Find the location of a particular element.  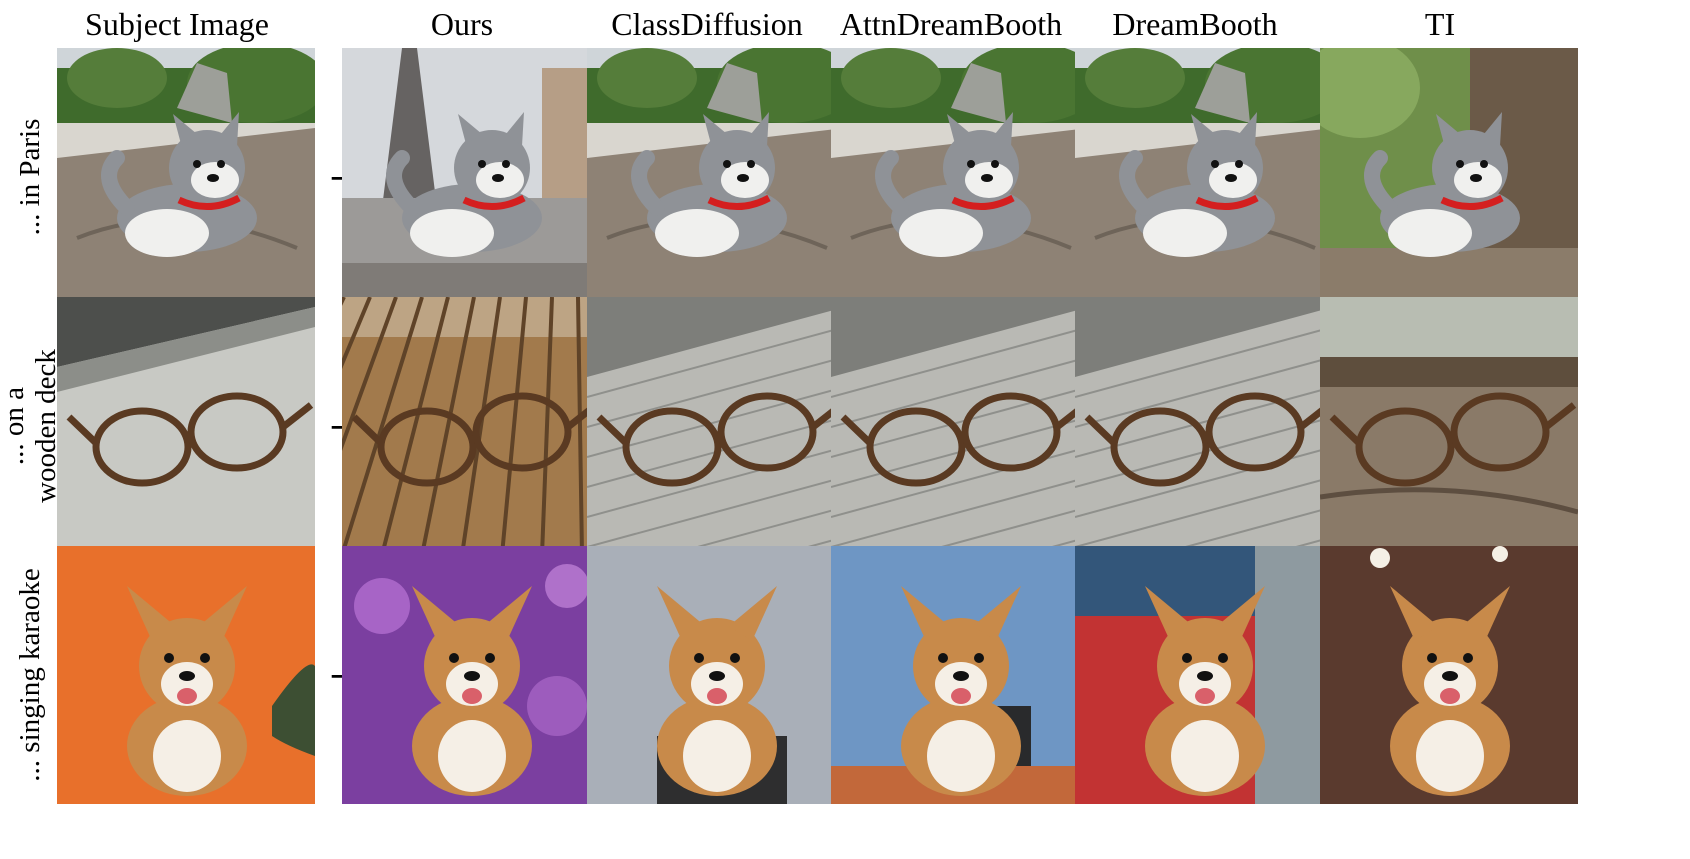

row-label-line: ... in Paris is located at coordinates (30, 177).